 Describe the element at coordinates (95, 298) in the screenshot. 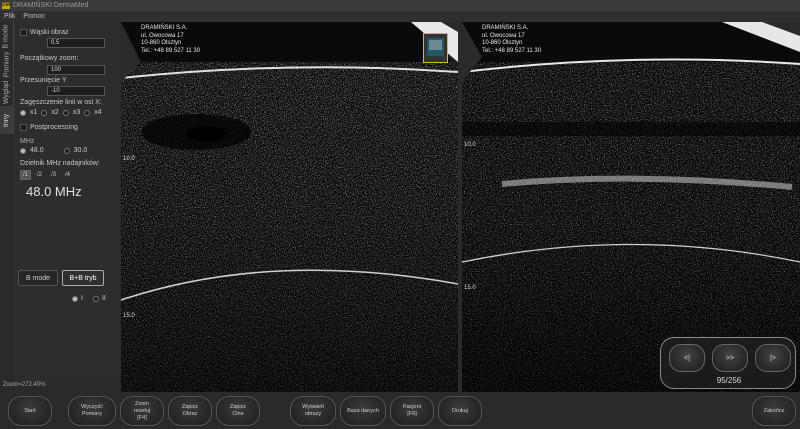

I see `view-double-radio` at that location.